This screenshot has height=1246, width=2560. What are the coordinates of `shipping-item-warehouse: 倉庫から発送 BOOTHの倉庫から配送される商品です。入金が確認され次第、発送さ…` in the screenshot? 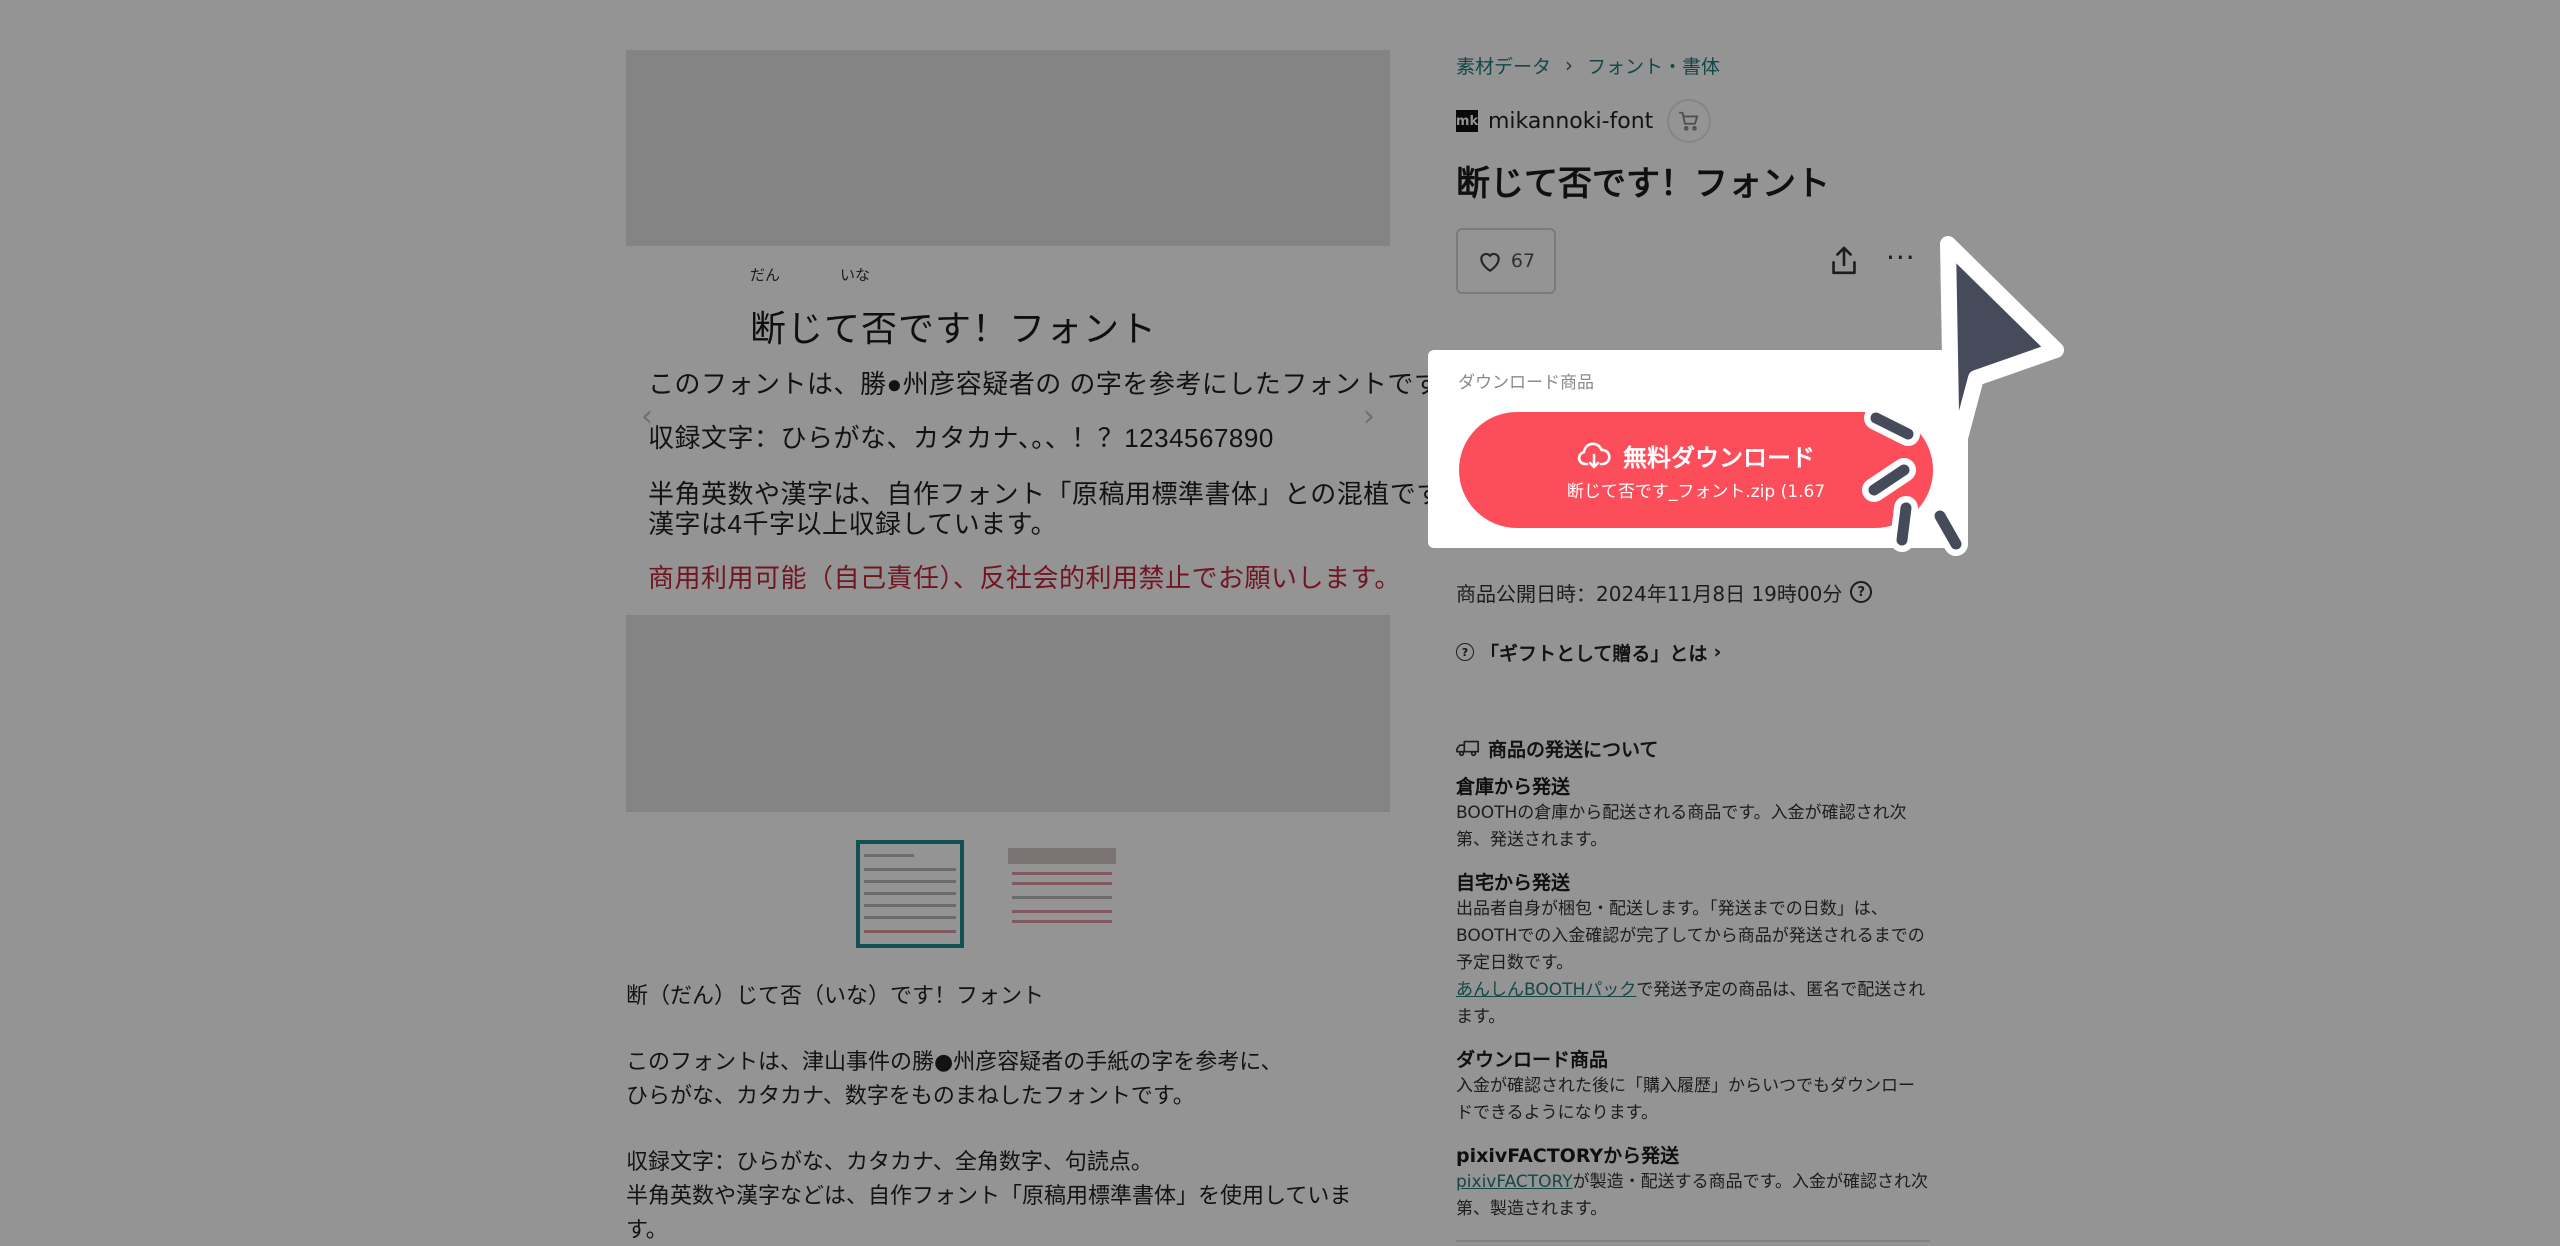 It's located at (1693, 814).